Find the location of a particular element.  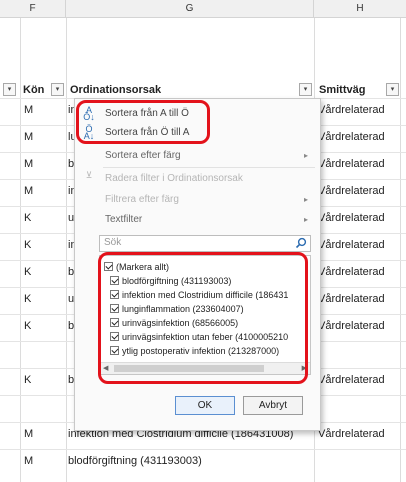

list-item-label: ytlig postoperativ infektion (213287000) is located at coordinates (201, 351).